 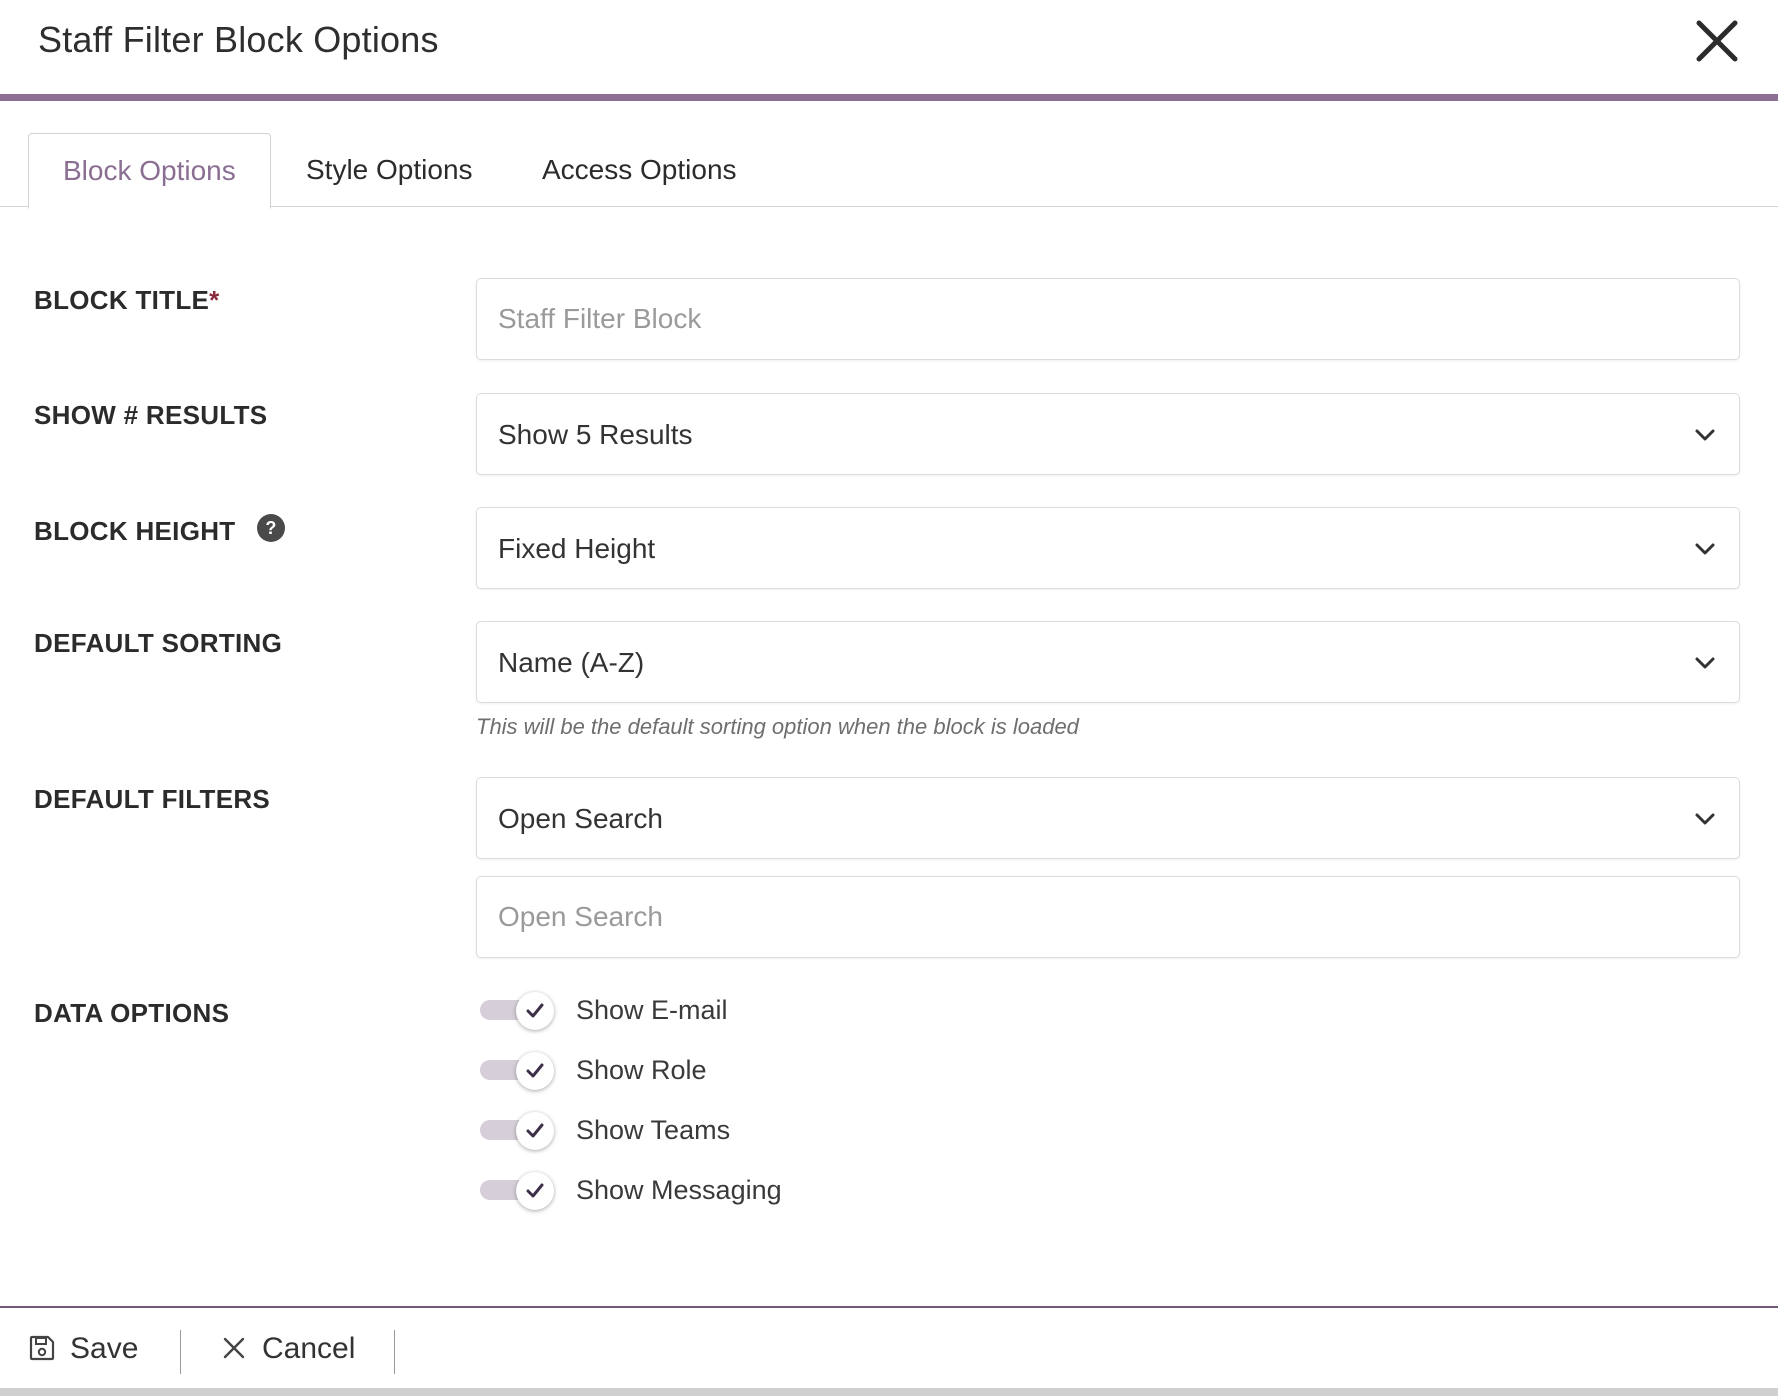 I want to click on close-icon, so click(x=1717, y=41).